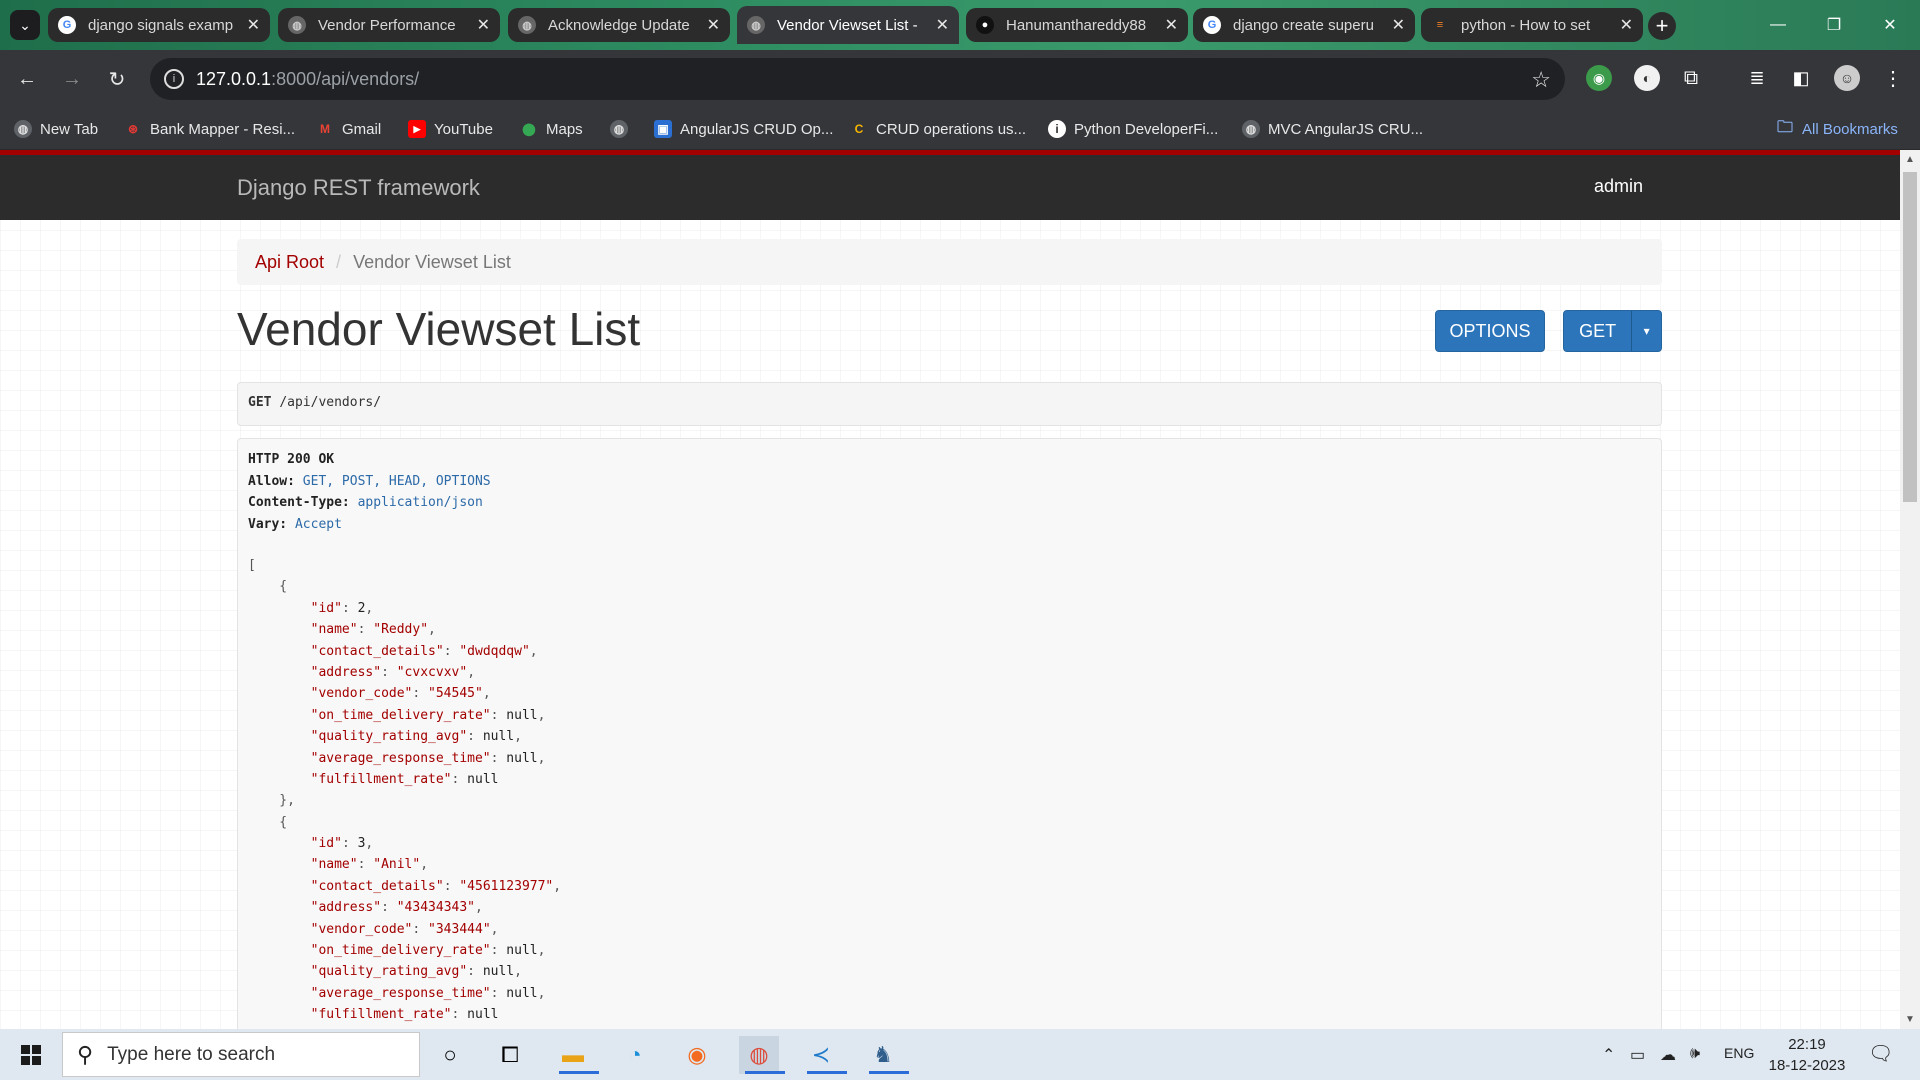 The image size is (1920, 1080). Describe the element at coordinates (25, 25) in the screenshot. I see `tab-search-button: ⌄` at that location.